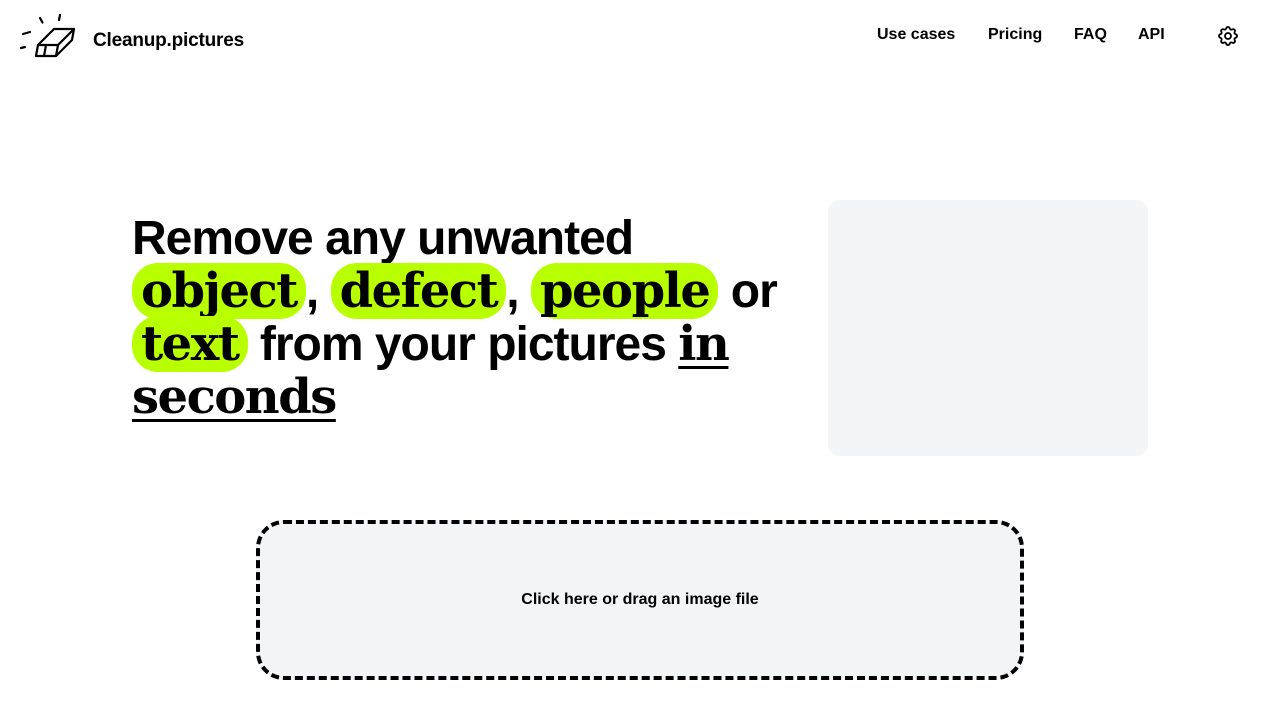  I want to click on settings-button, so click(1228, 36).